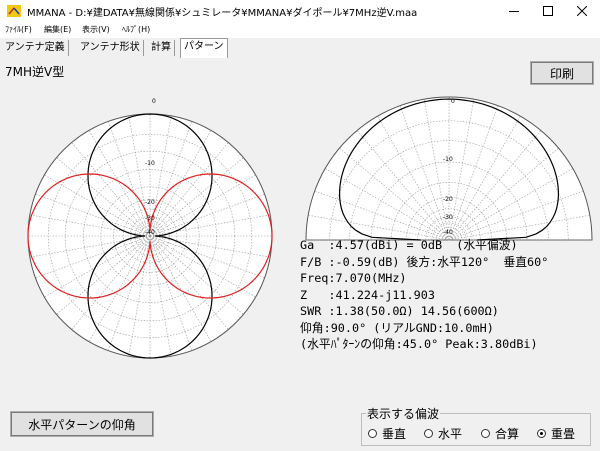  I want to click on v-ring-label-30: -30, so click(448, 217).